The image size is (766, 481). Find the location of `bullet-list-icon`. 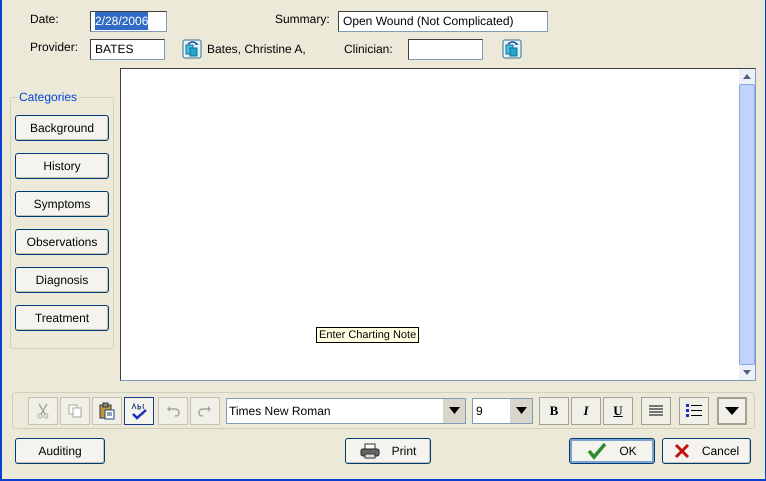

bullet-list-icon is located at coordinates (694, 411).